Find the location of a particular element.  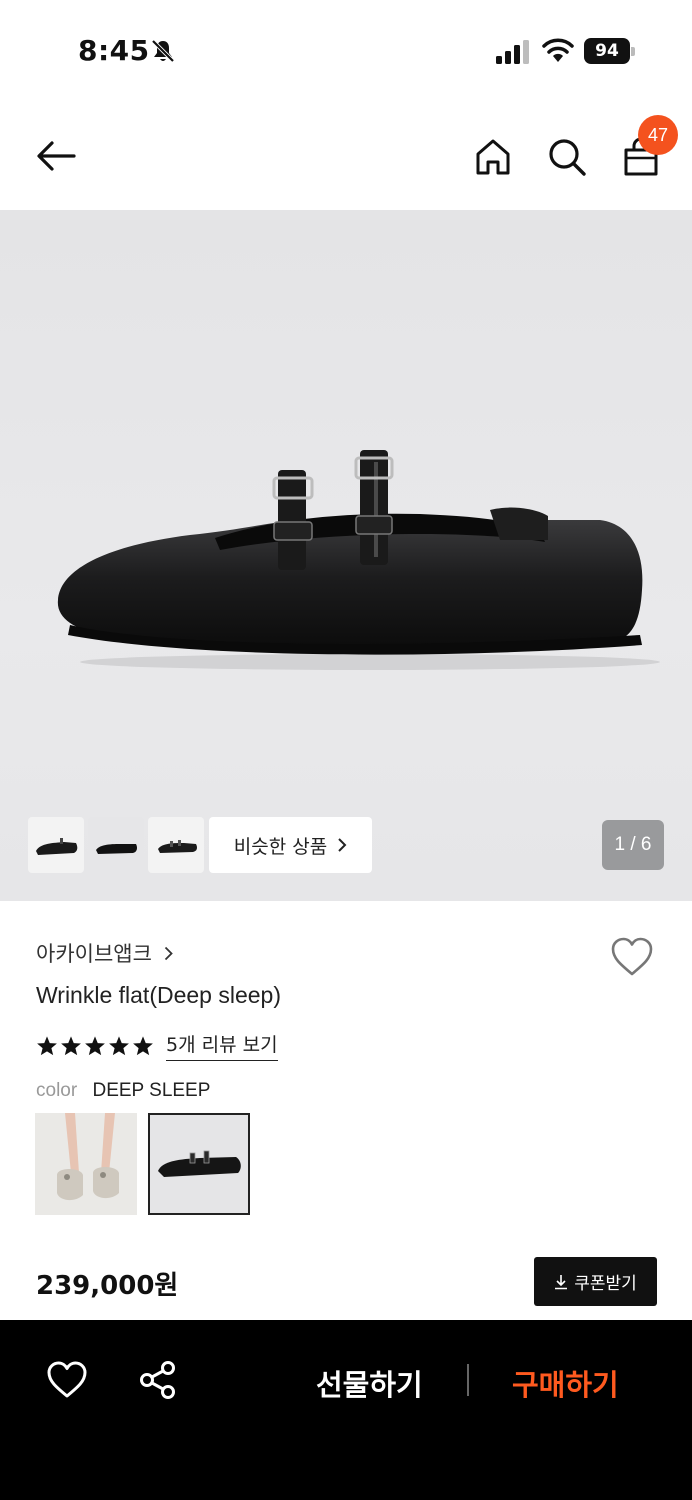

home-icon is located at coordinates (493, 157).